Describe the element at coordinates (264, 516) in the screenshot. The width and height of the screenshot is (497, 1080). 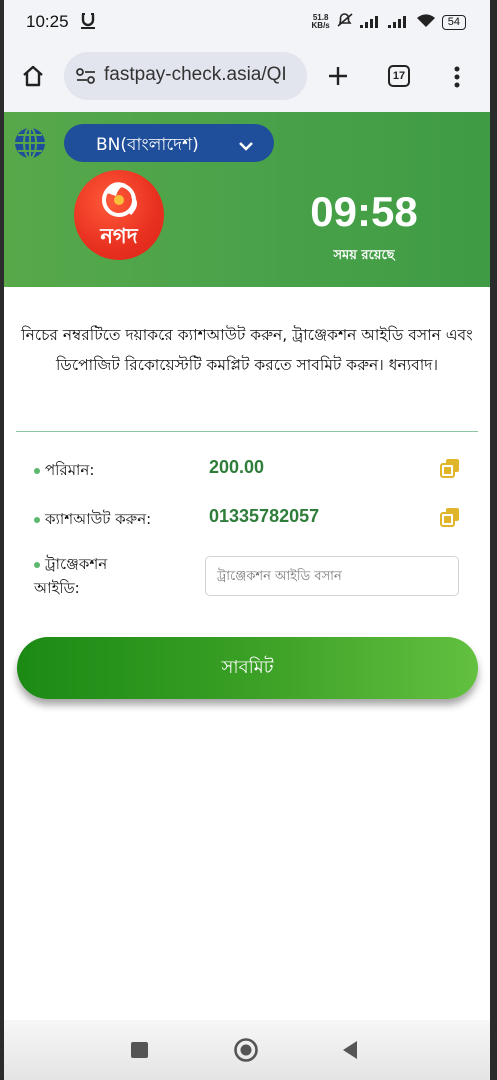
I see `cashout-number: 01335782057` at that location.